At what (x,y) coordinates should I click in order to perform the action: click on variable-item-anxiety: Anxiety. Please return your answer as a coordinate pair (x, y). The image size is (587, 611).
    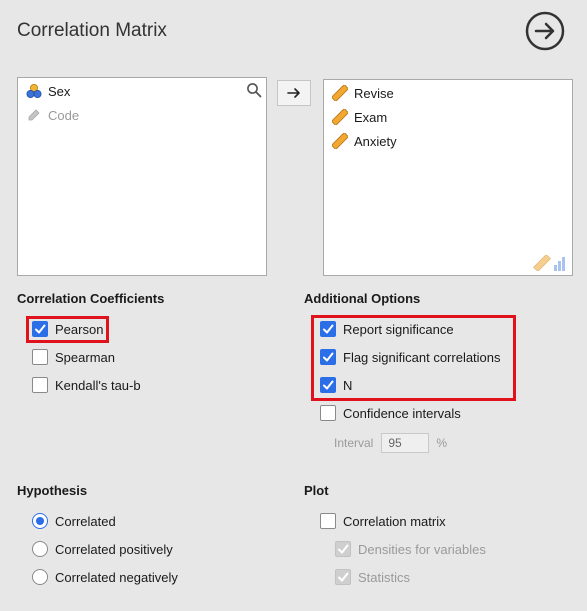
    Looking at the image, I should click on (364, 141).